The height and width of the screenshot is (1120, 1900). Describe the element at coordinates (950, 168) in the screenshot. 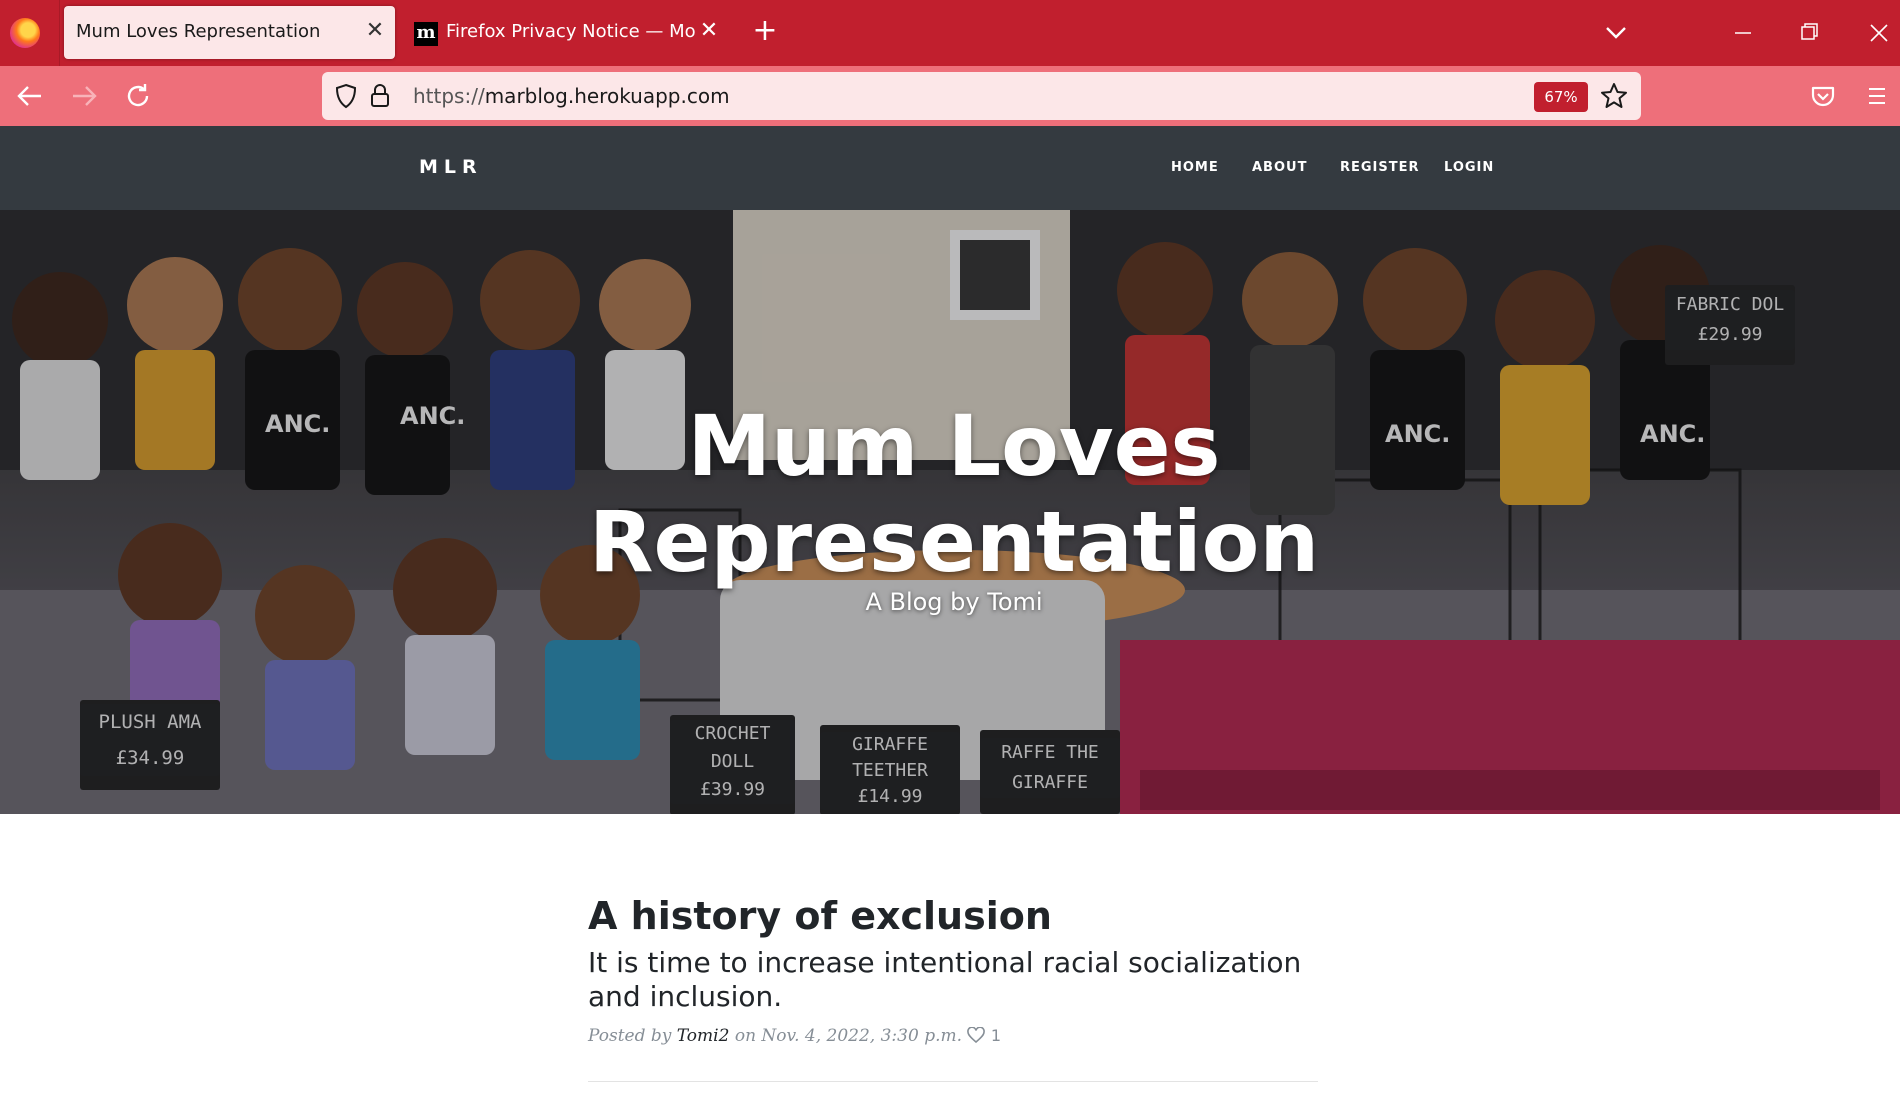

I see `site-navbar: MLR HOME ABOUT REGISTER LOGIN` at that location.